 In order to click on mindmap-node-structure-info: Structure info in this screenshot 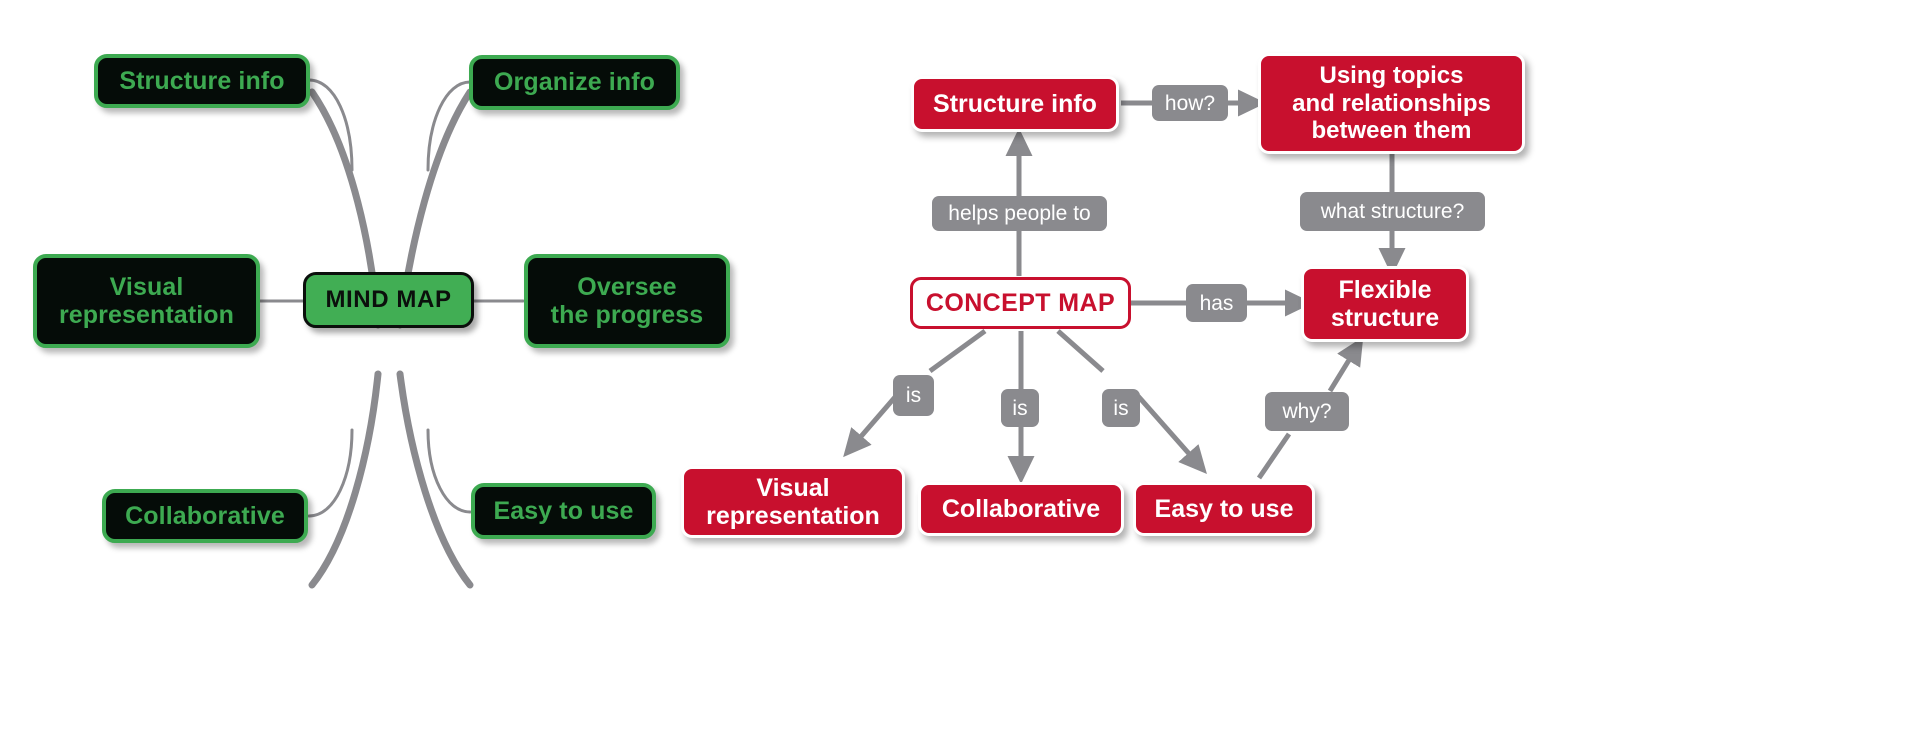, I will do `click(202, 81)`.